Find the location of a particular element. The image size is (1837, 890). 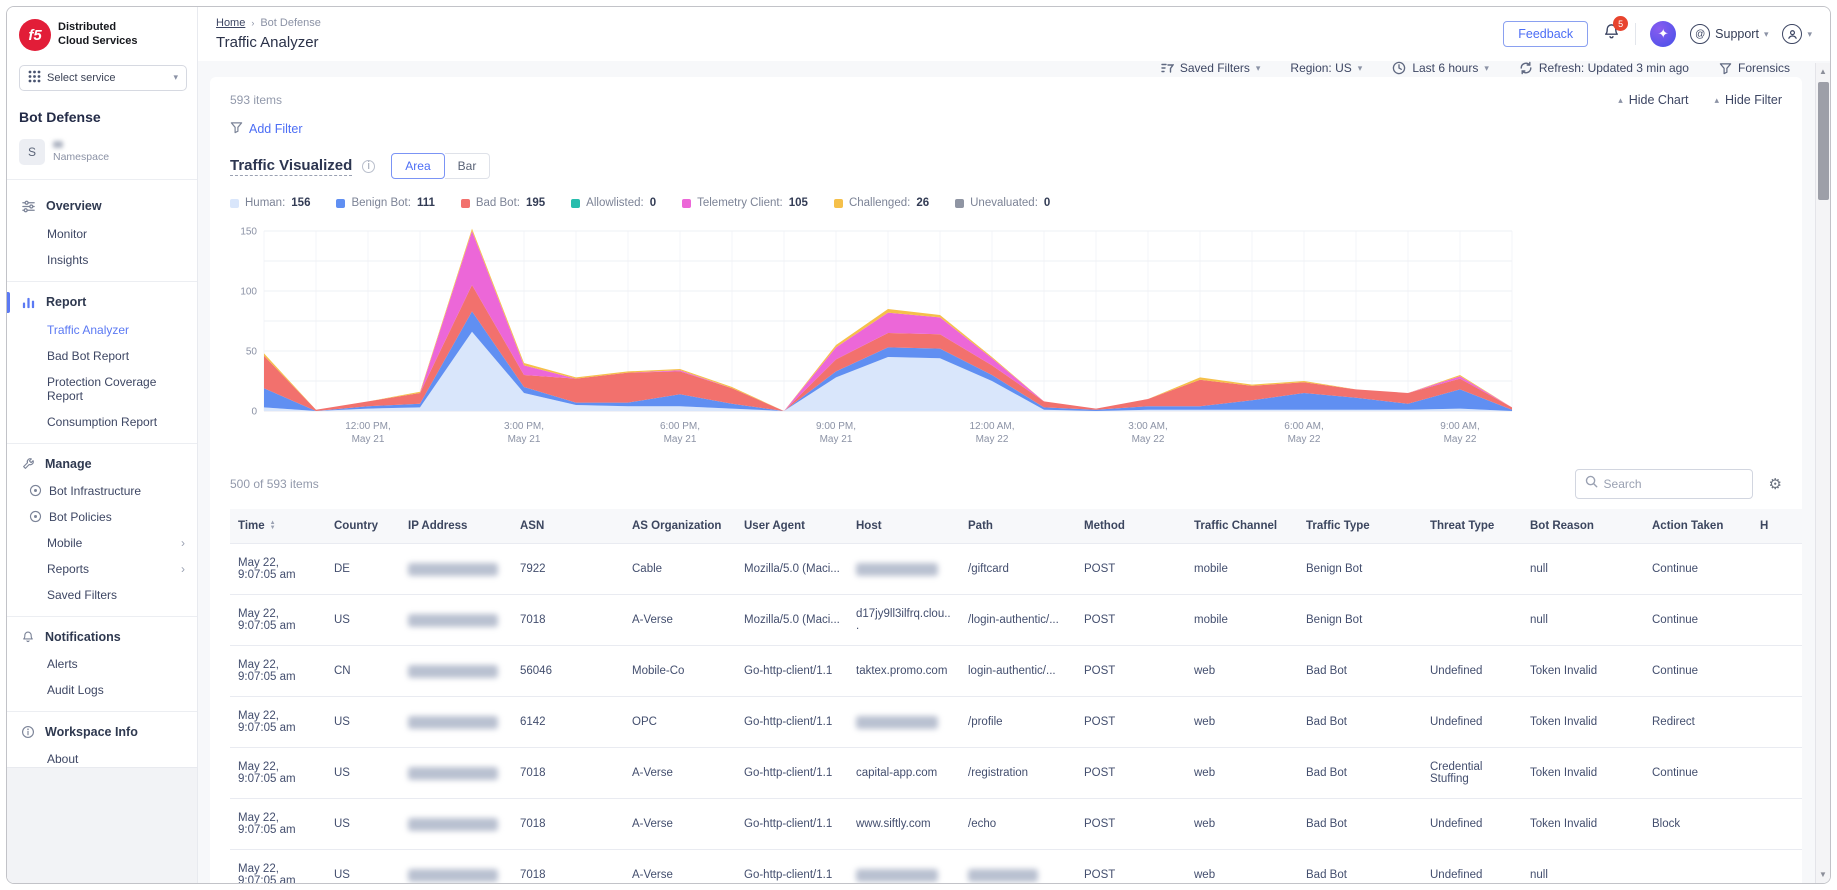

table-cell: US is located at coordinates (363, 620).